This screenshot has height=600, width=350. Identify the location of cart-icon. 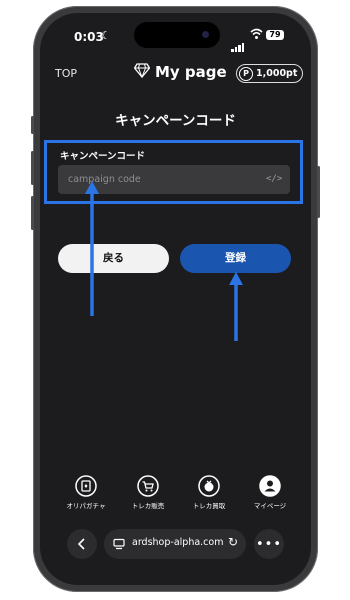
(148, 486).